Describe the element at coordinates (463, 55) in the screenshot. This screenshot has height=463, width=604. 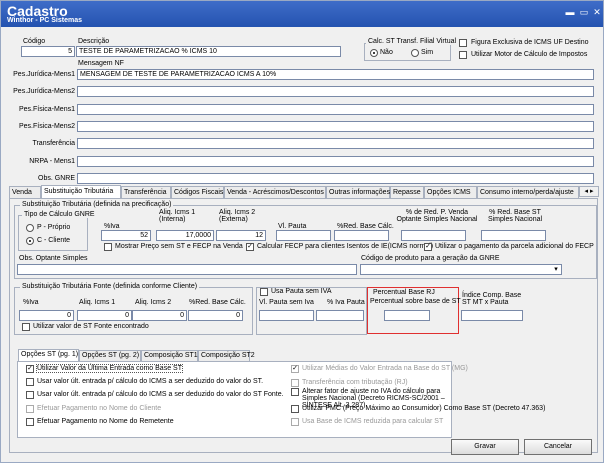
I see `motor-checkbox` at that location.